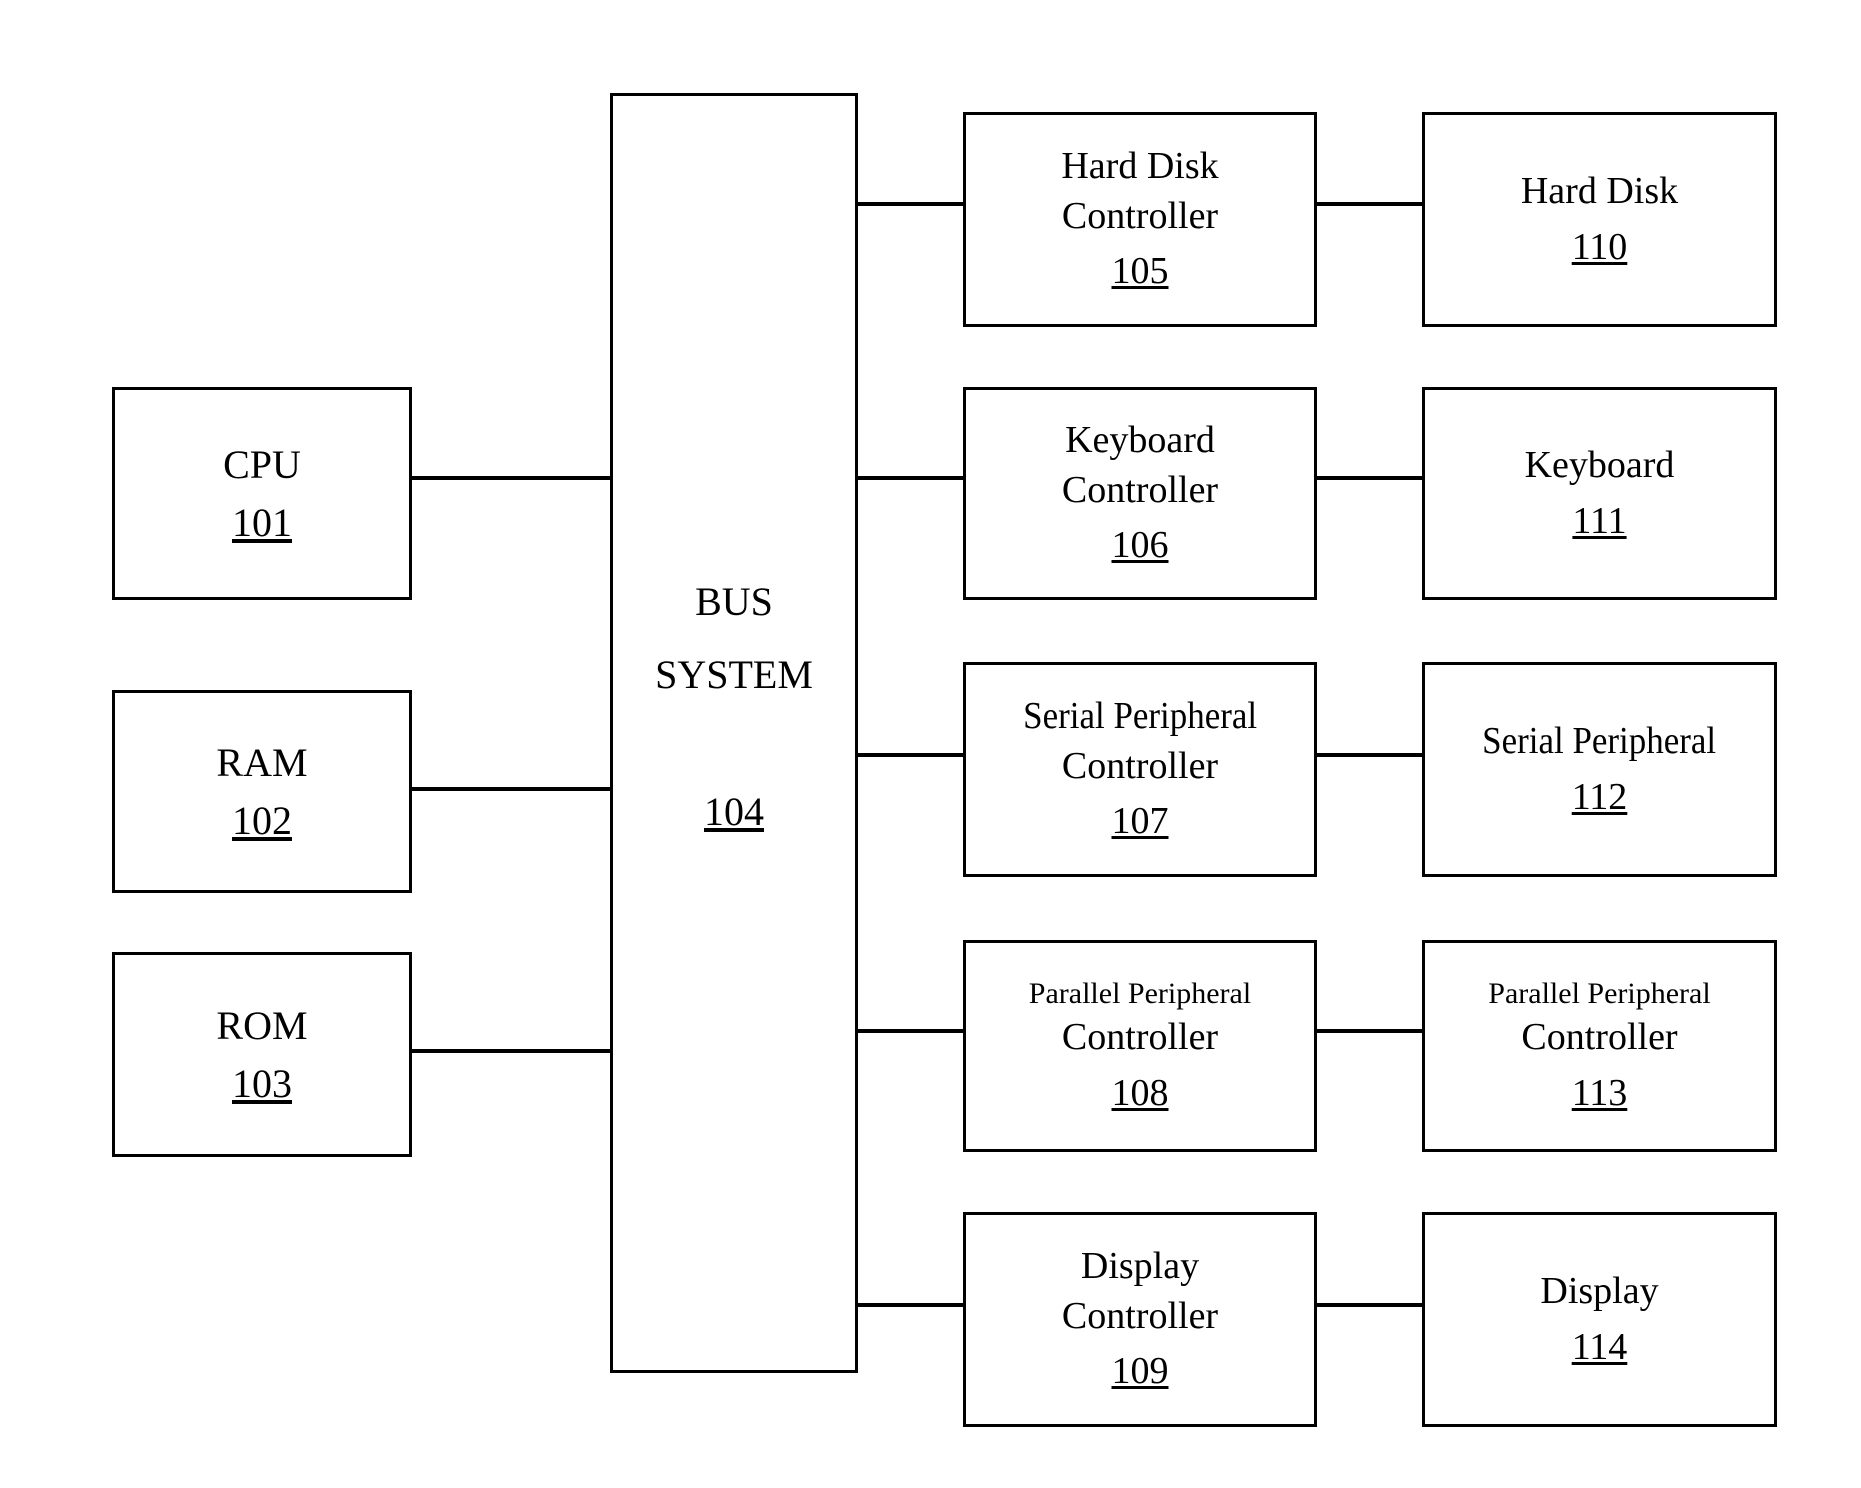  What do you see at coordinates (1140, 765) in the screenshot?
I see `block-serial-peripheral-controller-line2: Controller` at bounding box center [1140, 765].